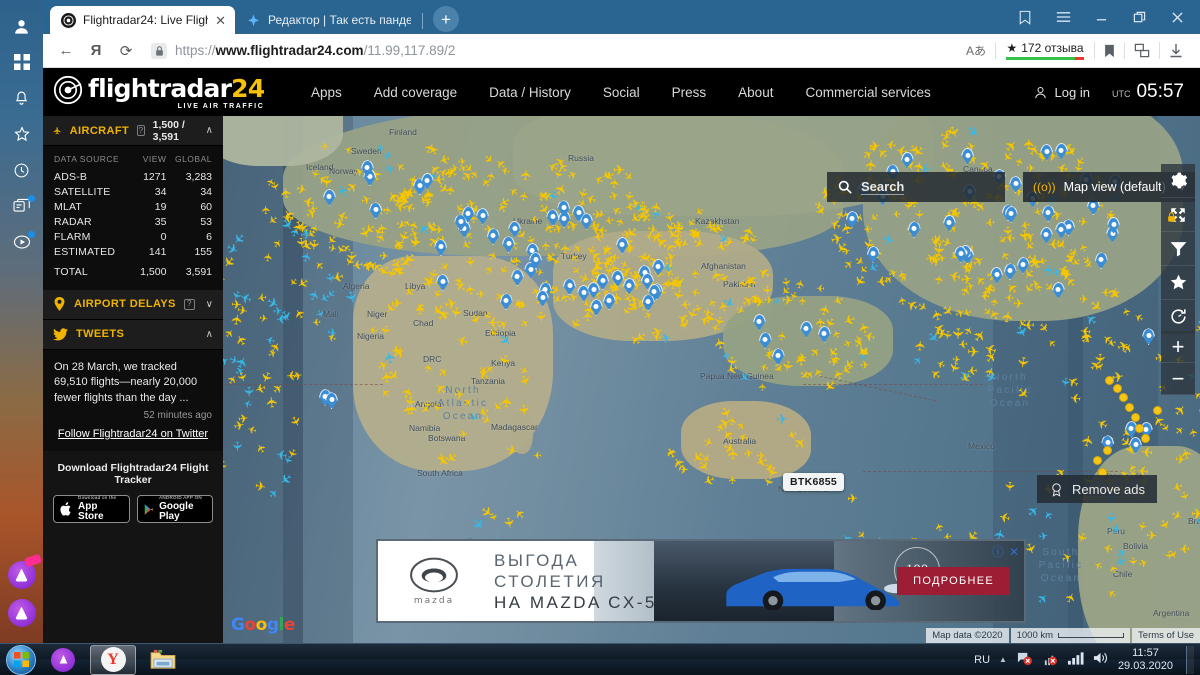 This screenshot has width=1200, height=675. I want to click on tweets-header: TWEETS ∧, so click(133, 334).